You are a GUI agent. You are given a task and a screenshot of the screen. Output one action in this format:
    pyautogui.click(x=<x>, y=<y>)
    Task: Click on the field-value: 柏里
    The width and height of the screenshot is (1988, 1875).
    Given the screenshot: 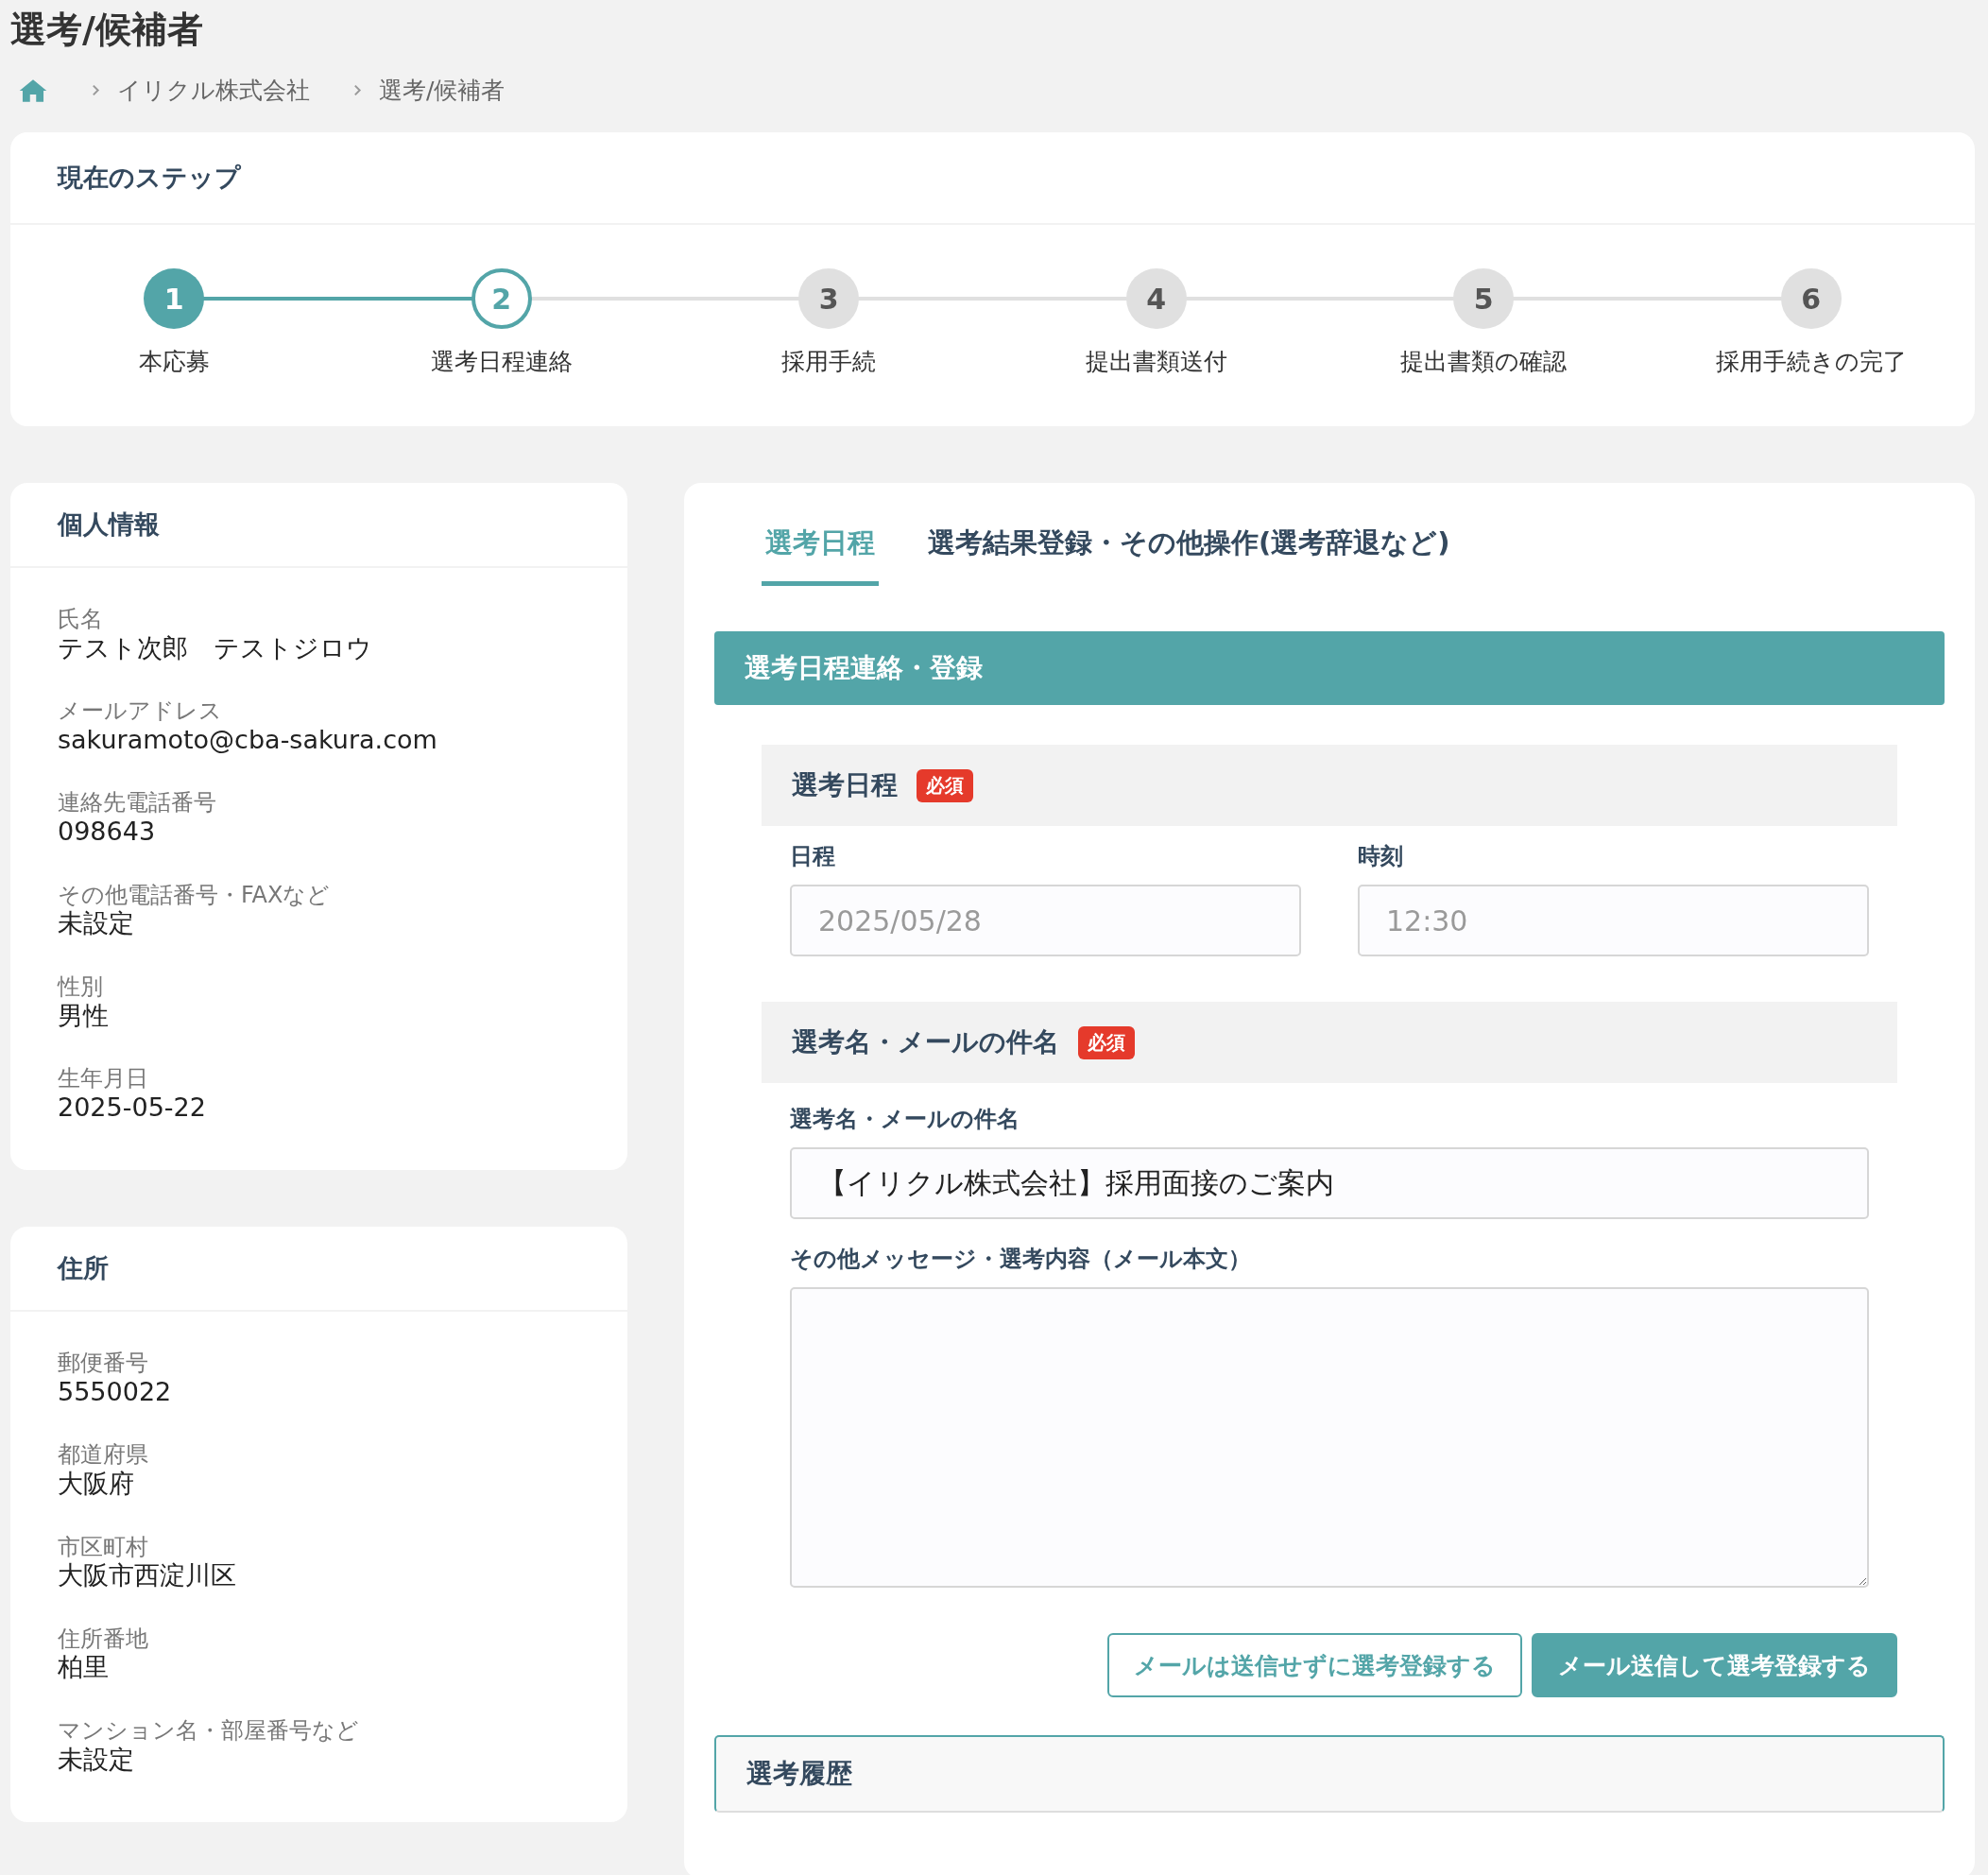 What is the action you would take?
    pyautogui.click(x=84, y=1667)
    